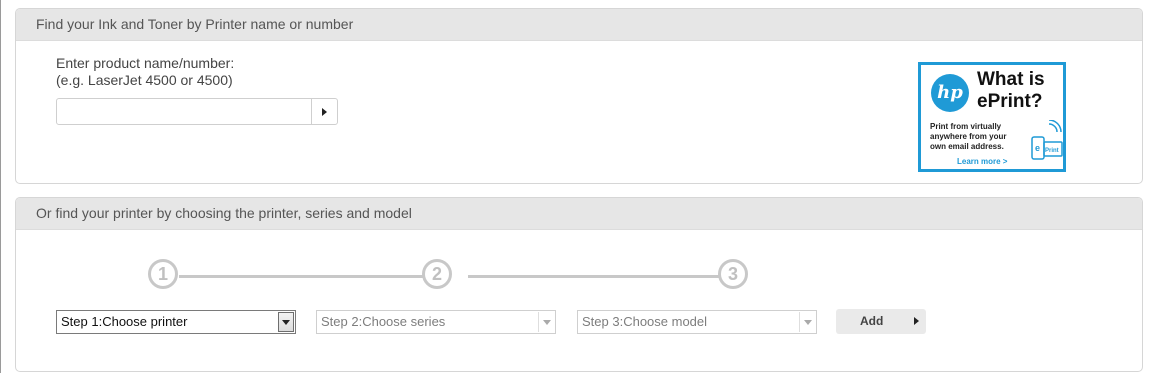  What do you see at coordinates (1047, 140) in the screenshot?
I see `eprint-device-icon: e Print` at bounding box center [1047, 140].